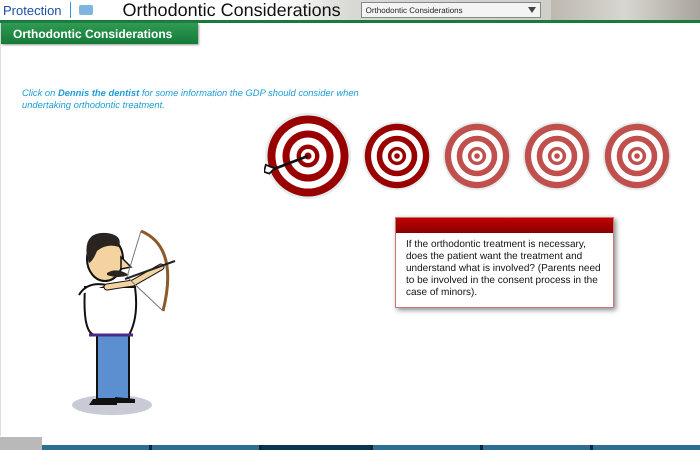 The height and width of the screenshot is (450, 700). Describe the element at coordinates (21, 443) in the screenshot. I see `page-curl-tab` at that location.